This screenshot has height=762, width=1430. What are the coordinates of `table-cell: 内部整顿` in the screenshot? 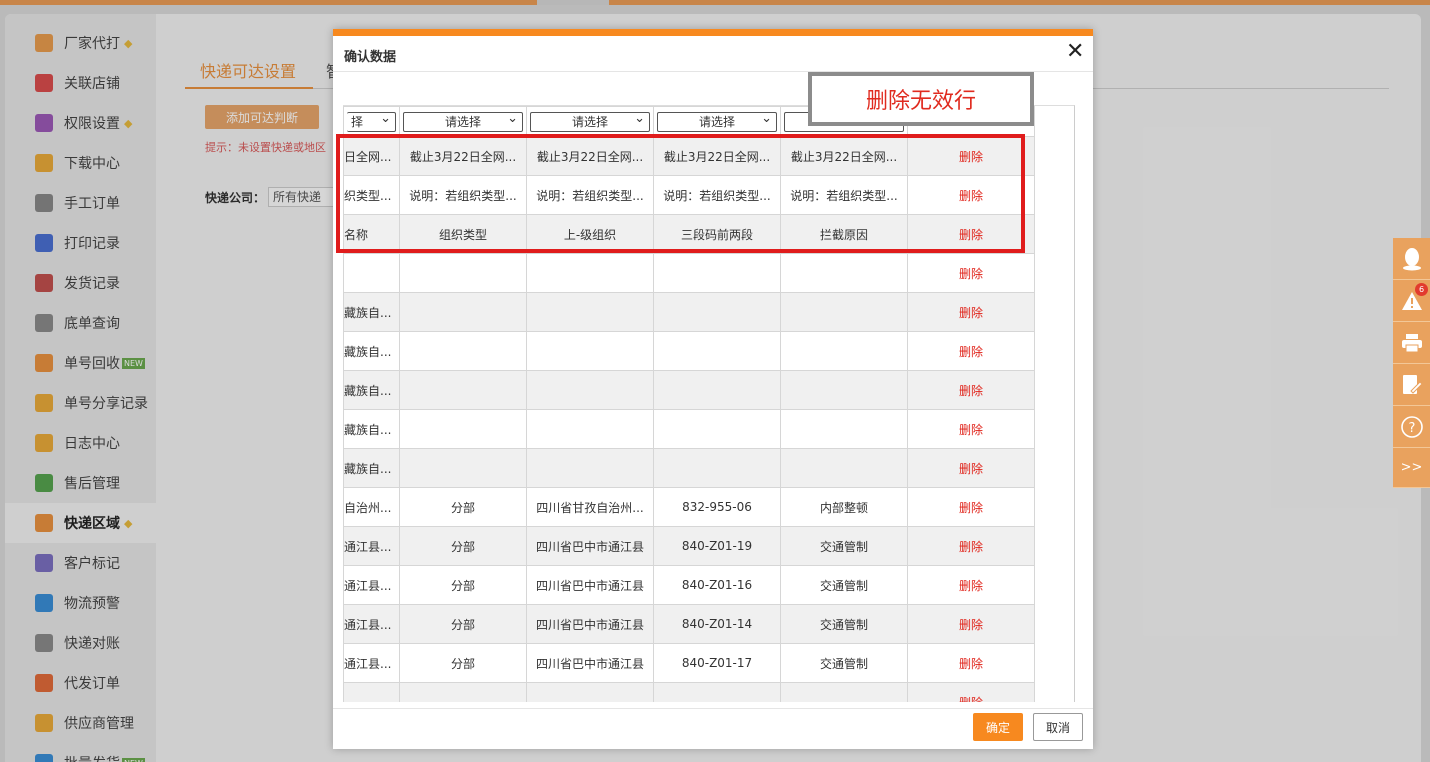 It's located at (844, 507).